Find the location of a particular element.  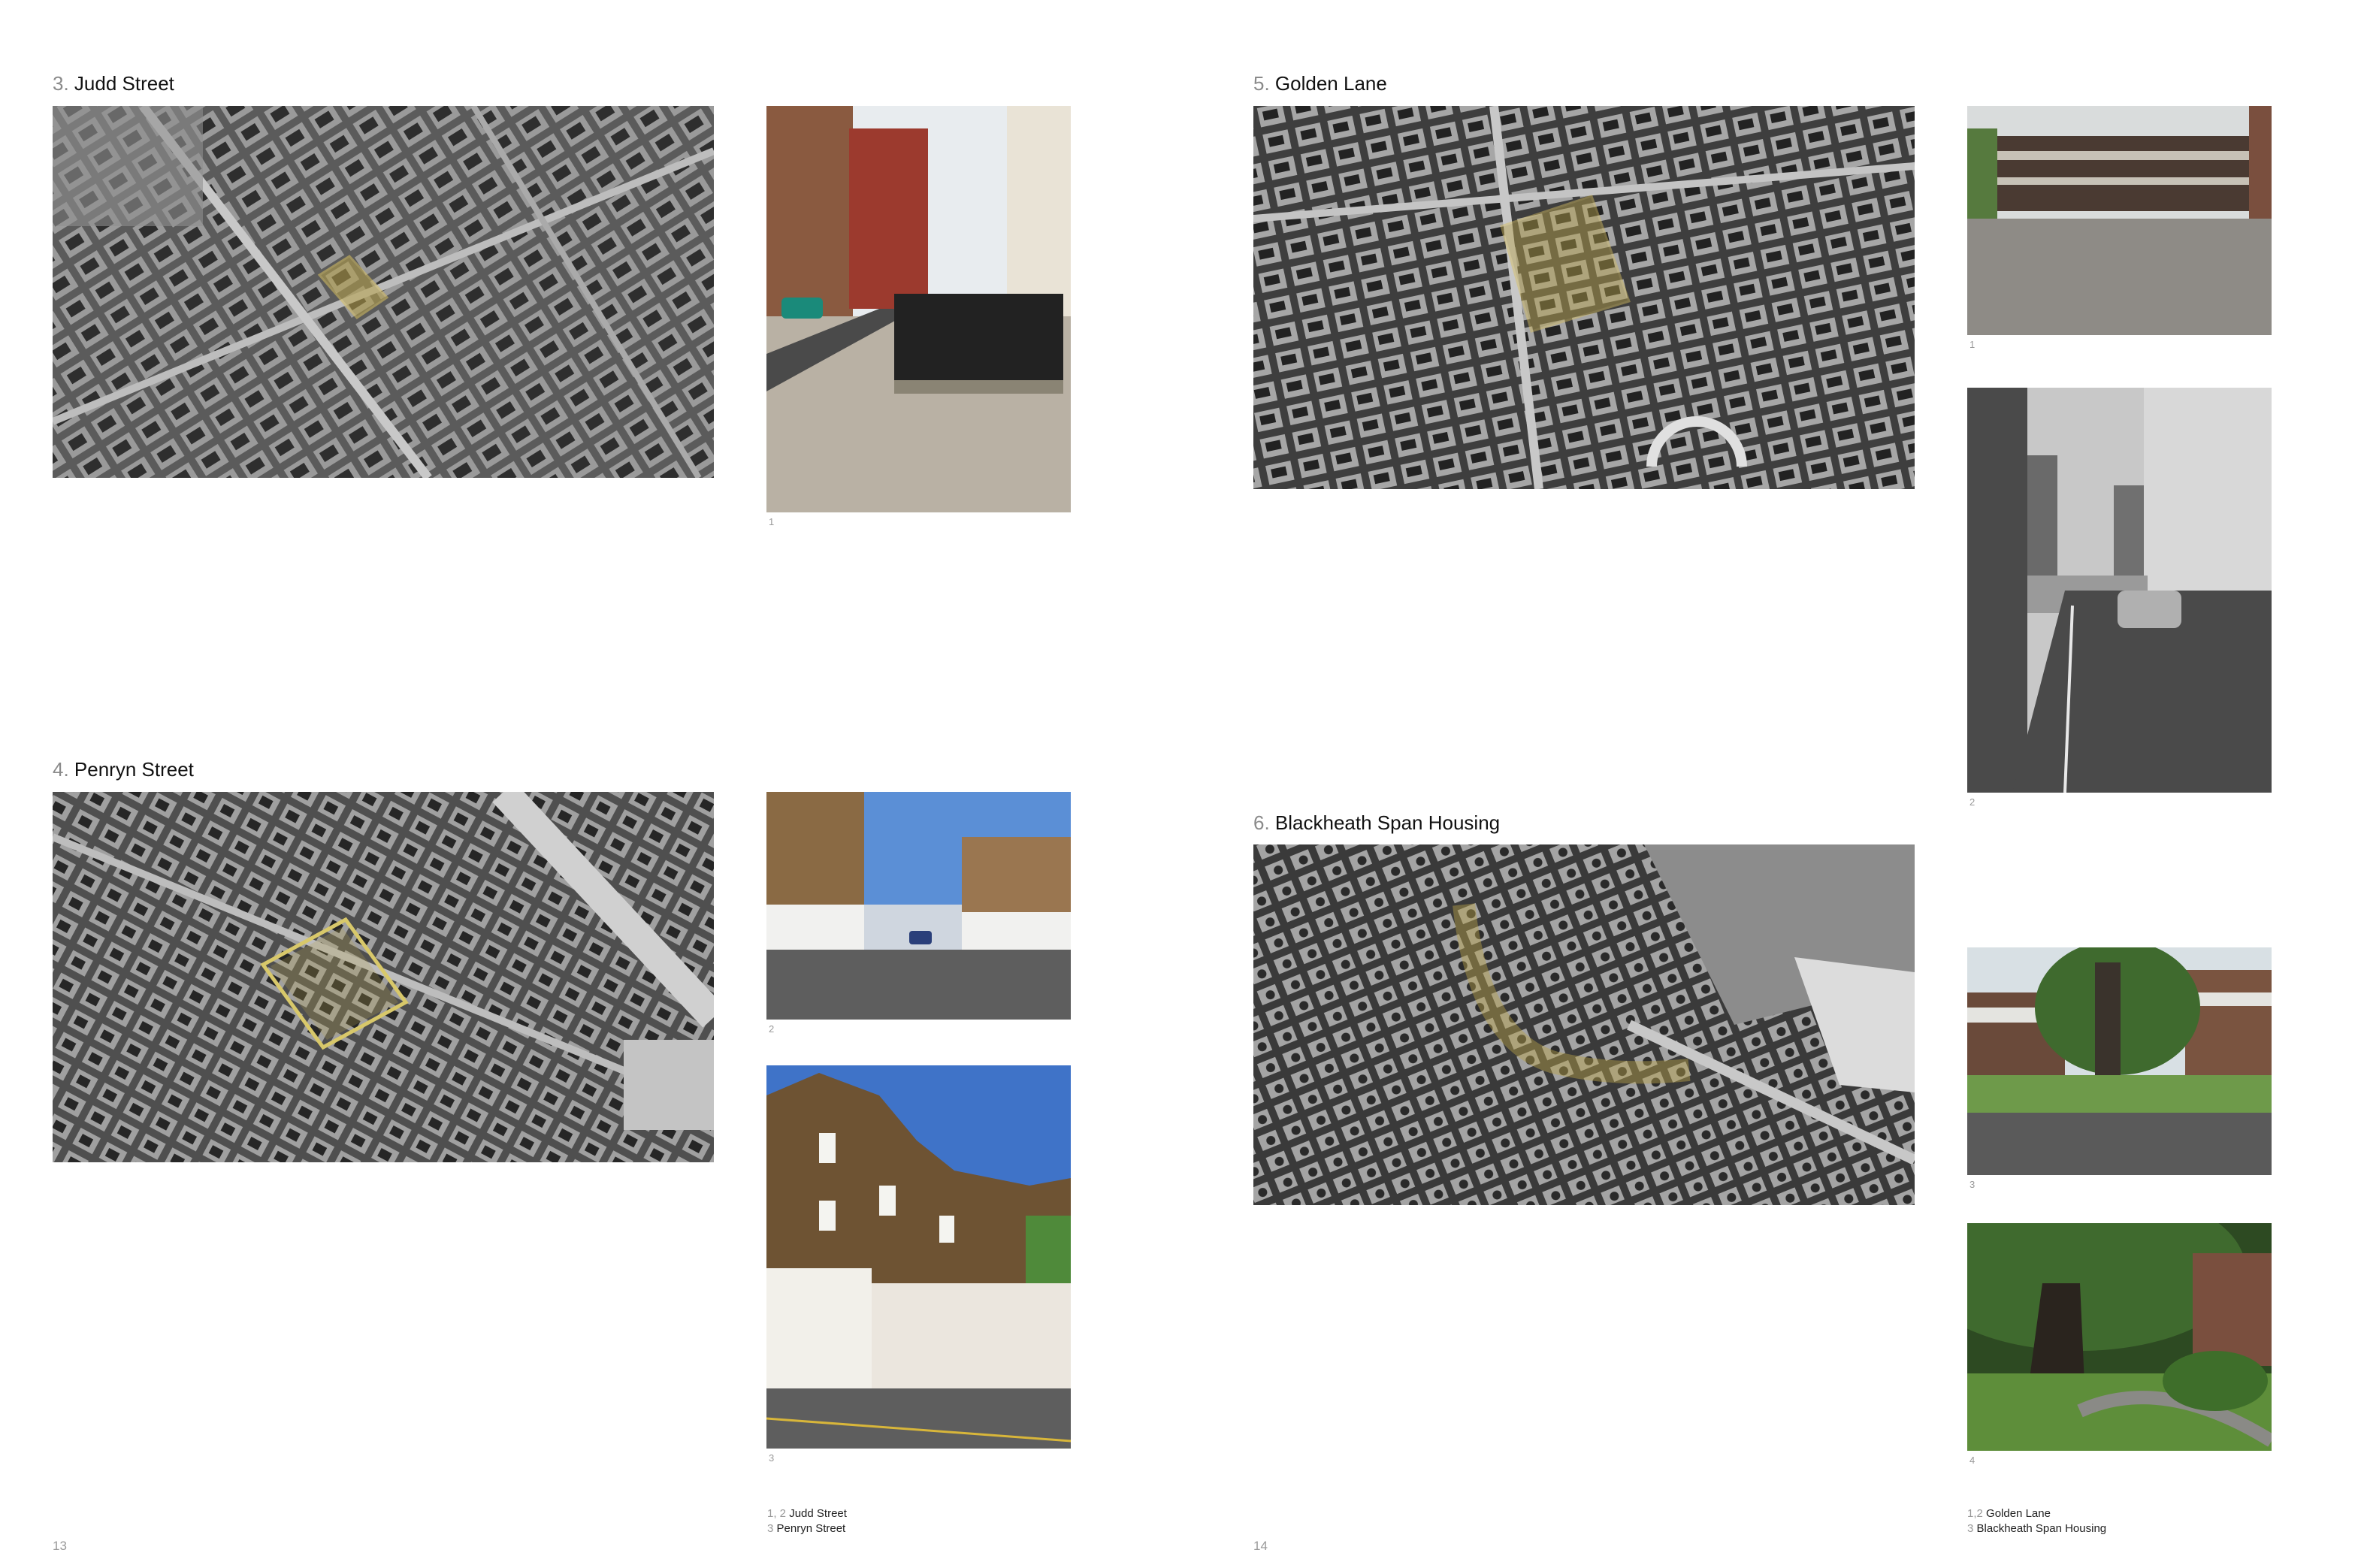

aerial-map-judd-street is located at coordinates (384, 292).